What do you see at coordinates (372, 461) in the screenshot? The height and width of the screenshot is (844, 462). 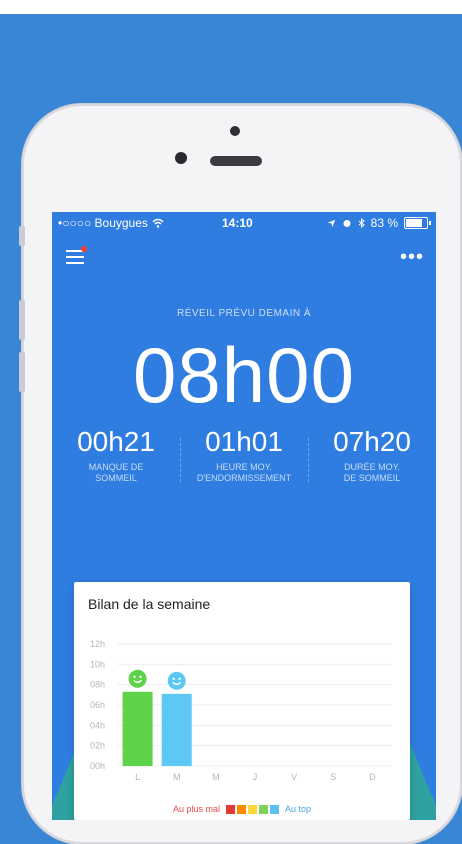 I see `stat-sleep-duration: 07h20 DURÉE MOY. DE SOMMEIL` at bounding box center [372, 461].